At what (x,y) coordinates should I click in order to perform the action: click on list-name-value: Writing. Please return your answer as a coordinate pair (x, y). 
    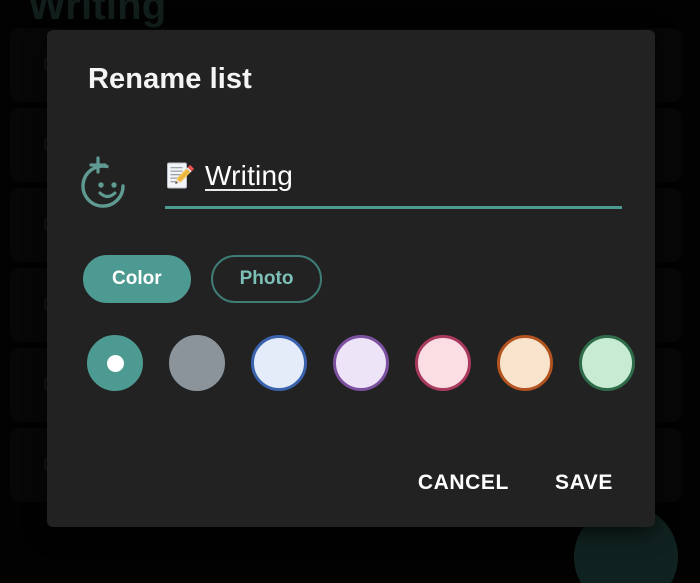
    Looking at the image, I should click on (249, 176).